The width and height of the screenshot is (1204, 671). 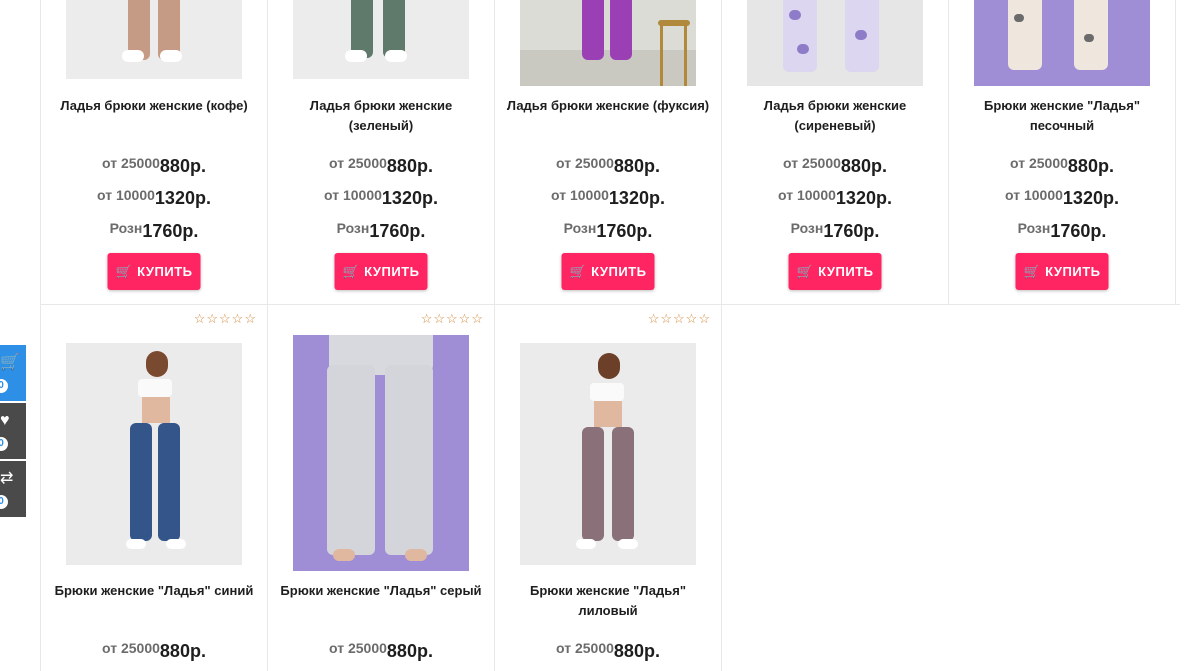 I want to click on product-name: Ладья брюки женские (сиреневый), so click(x=835, y=116).